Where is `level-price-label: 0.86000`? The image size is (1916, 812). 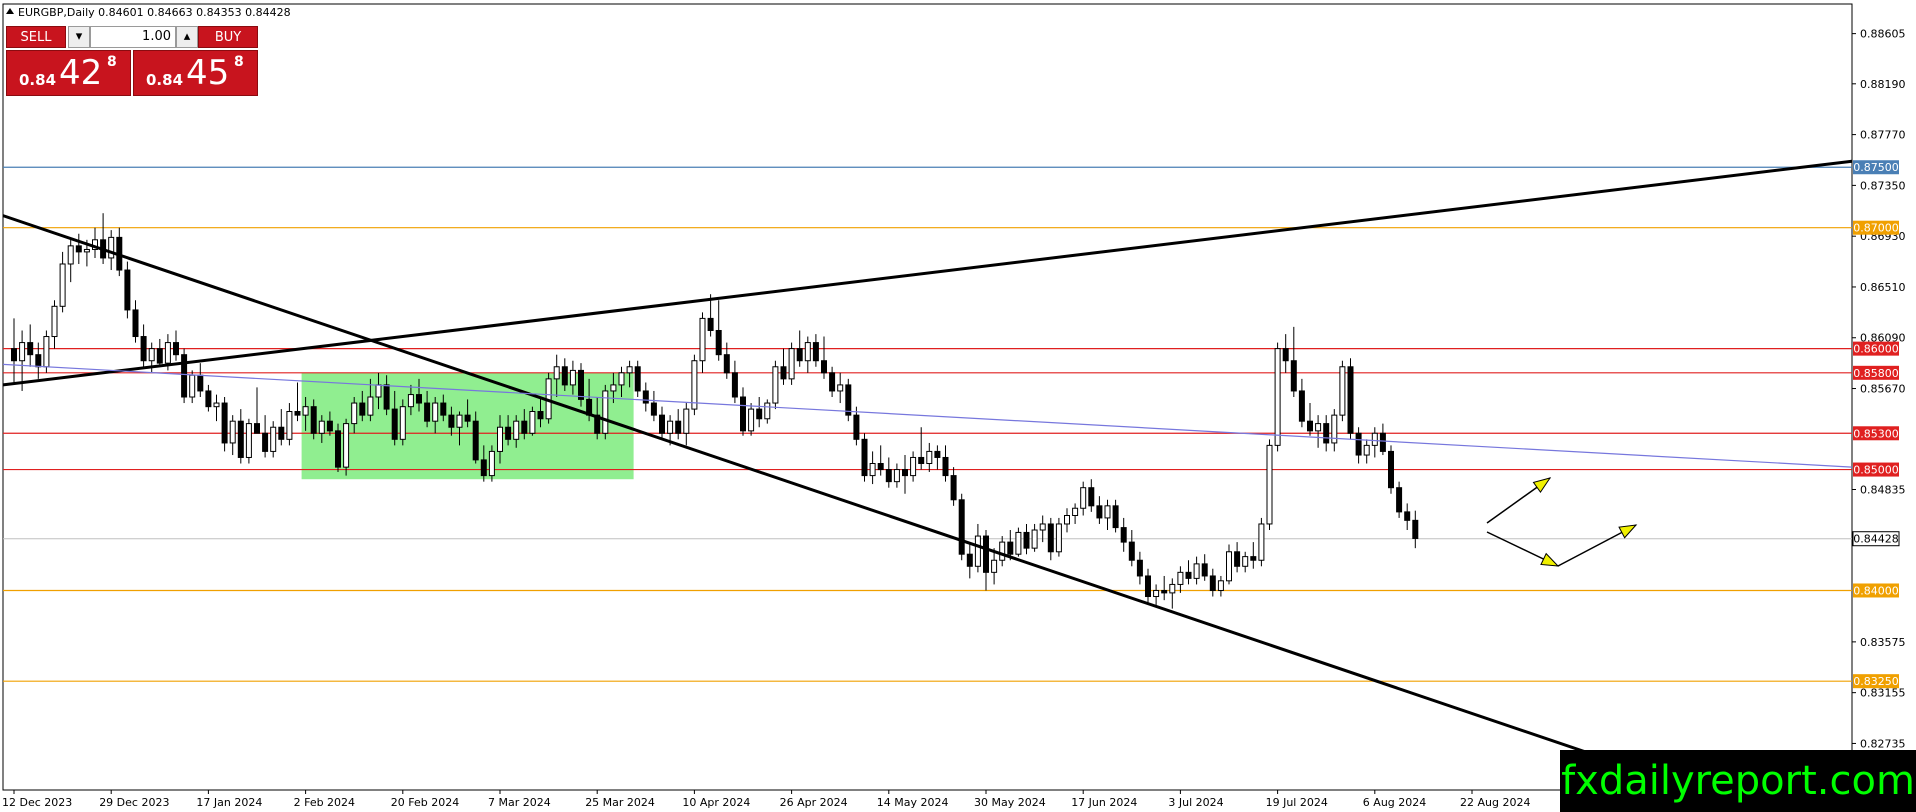
level-price-label: 0.86000 is located at coordinates (1876, 349).